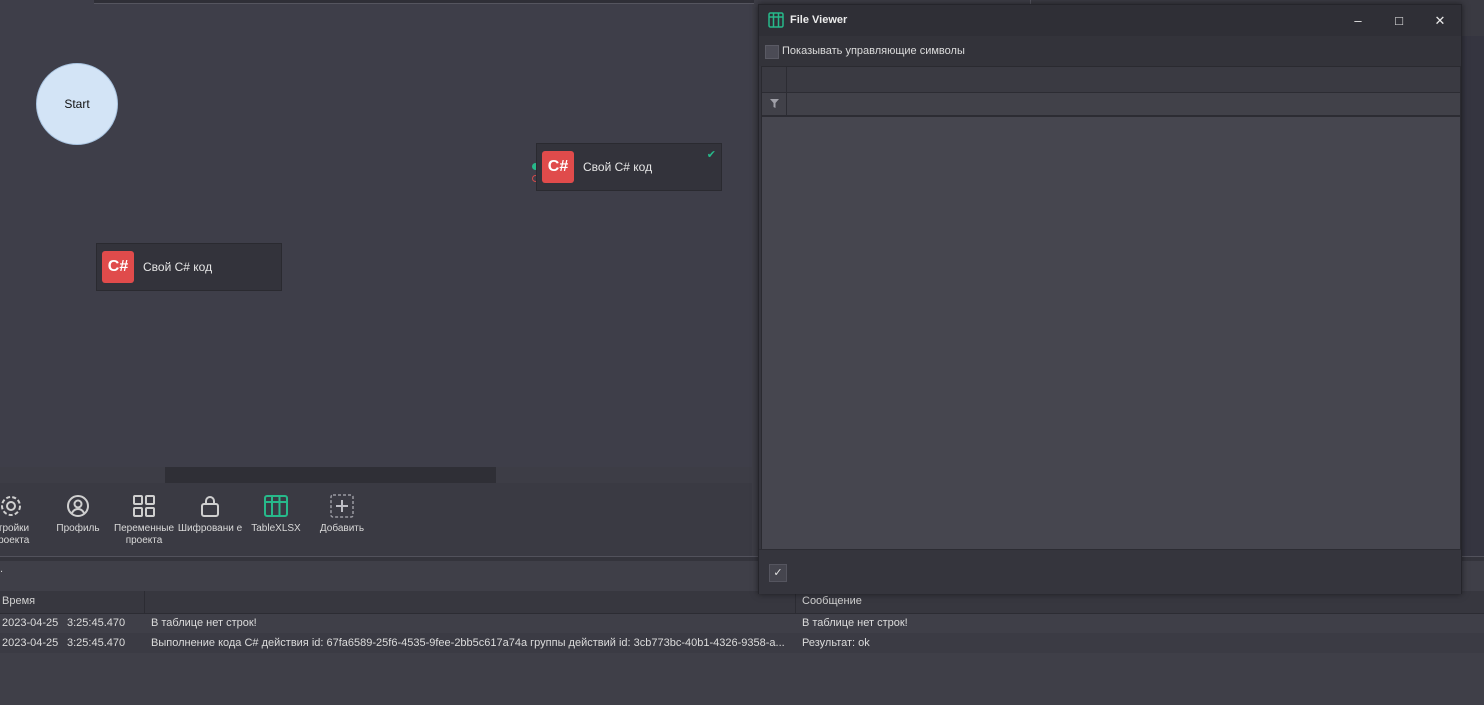 This screenshot has height=705, width=1484. What do you see at coordinates (210, 528) in the screenshot?
I see `toolbar-label: Шифровани е` at bounding box center [210, 528].